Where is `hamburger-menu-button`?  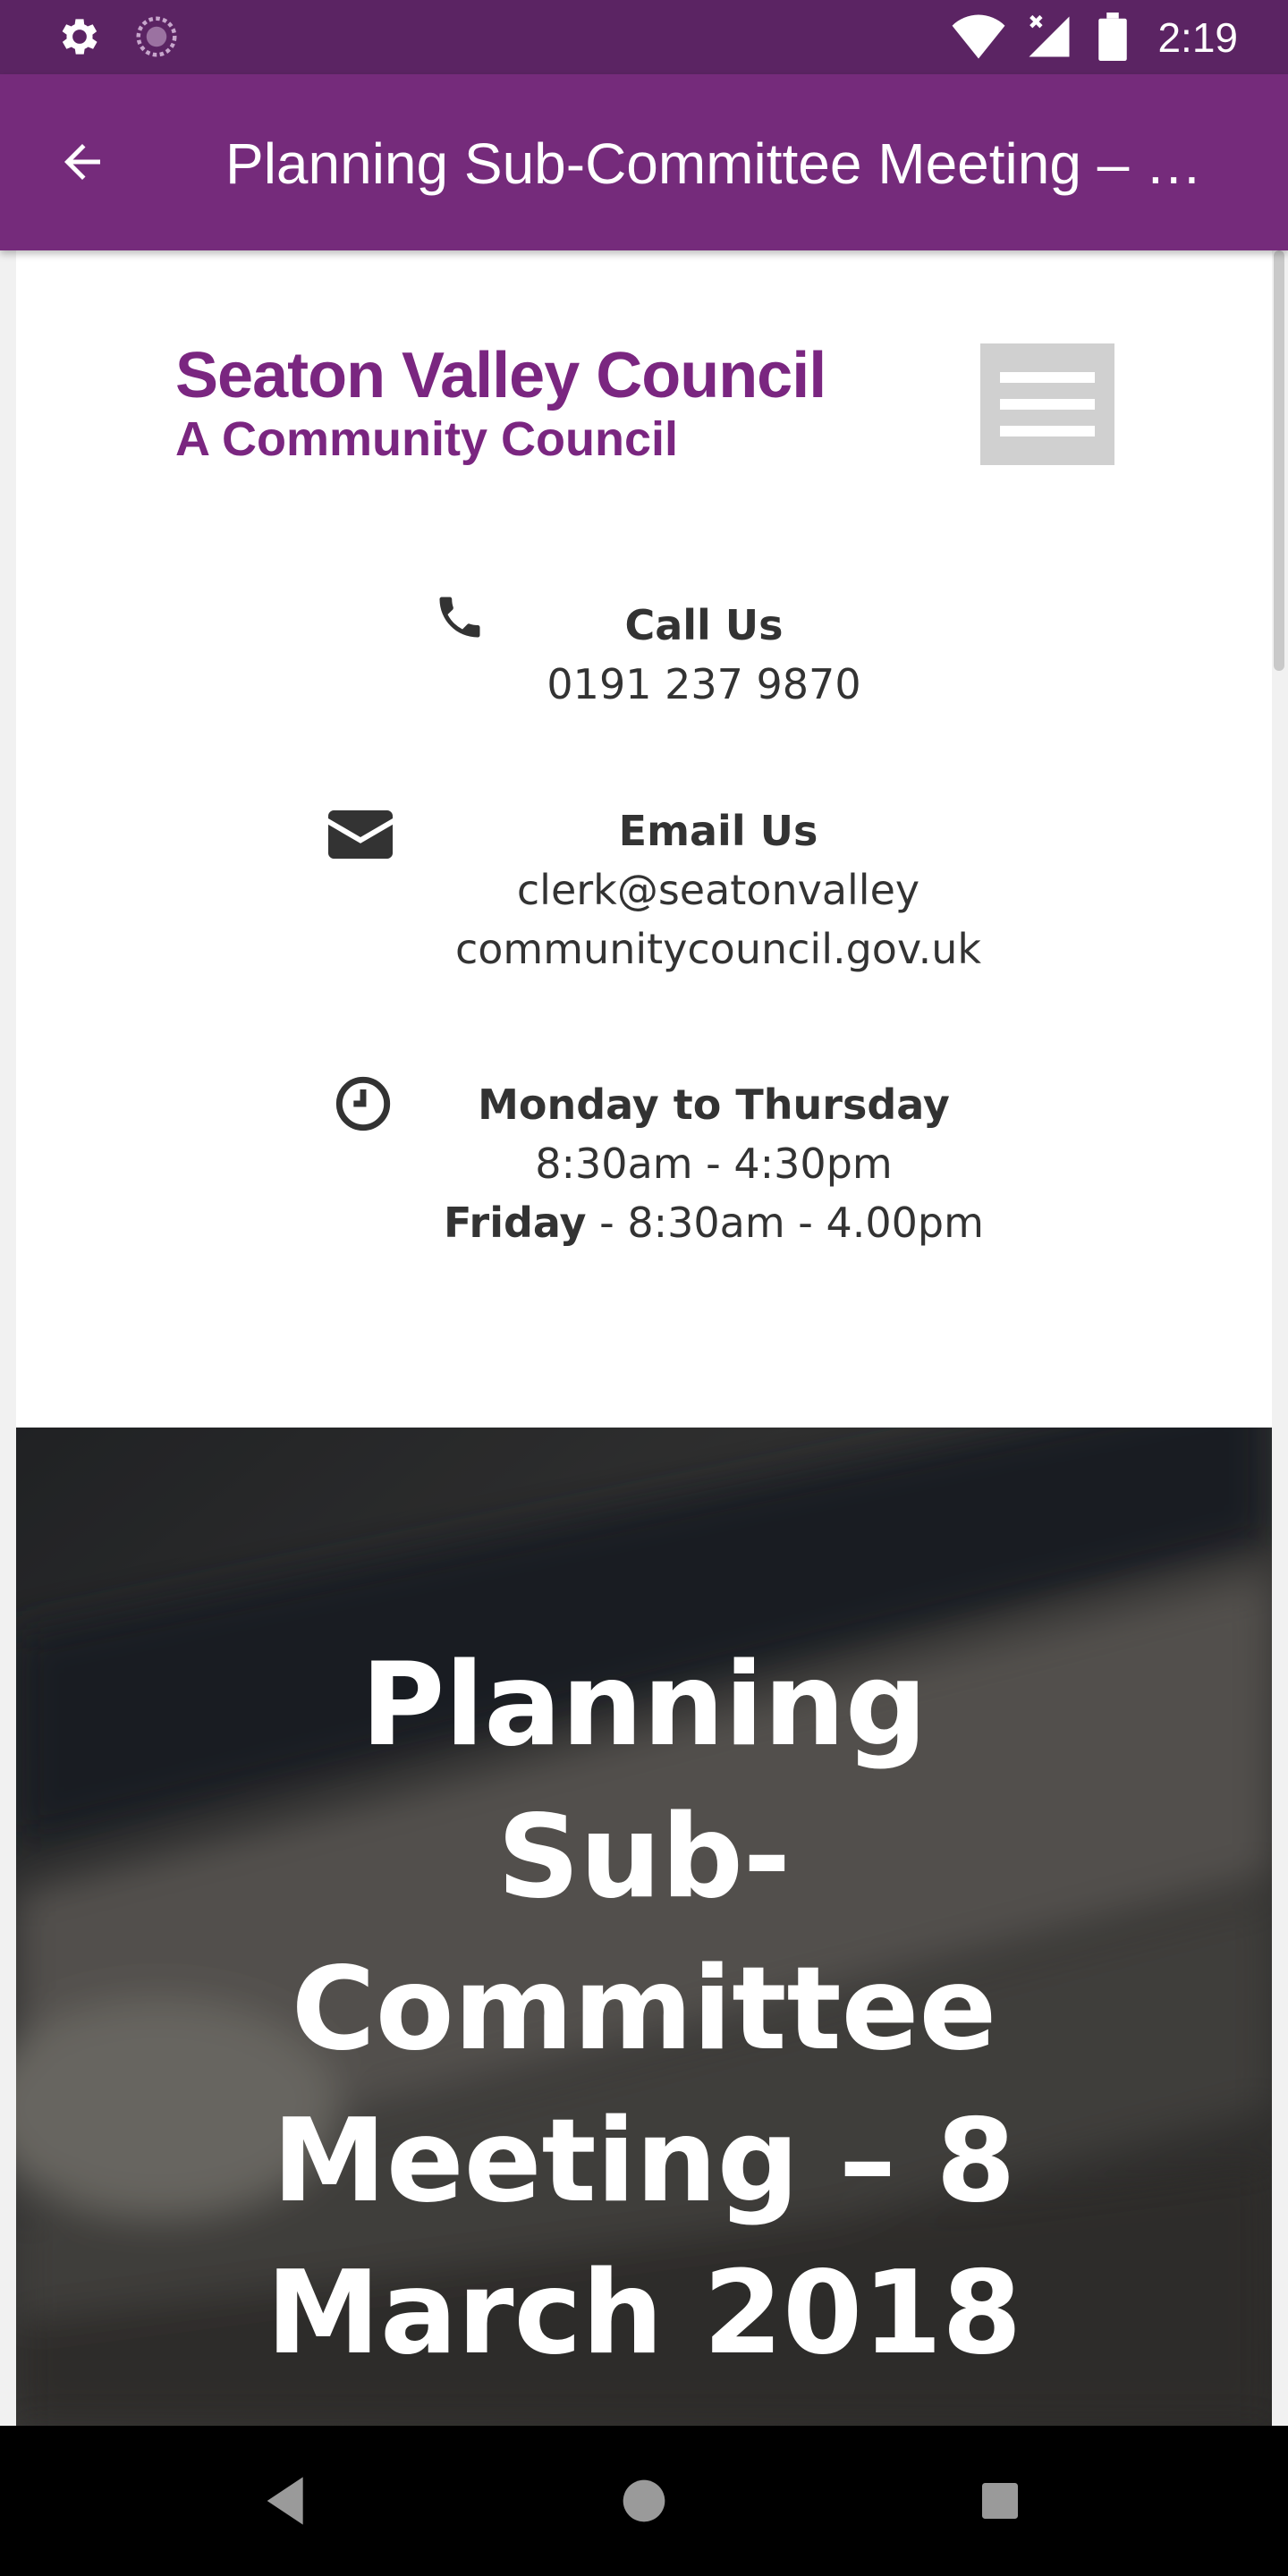 hamburger-menu-button is located at coordinates (1047, 404).